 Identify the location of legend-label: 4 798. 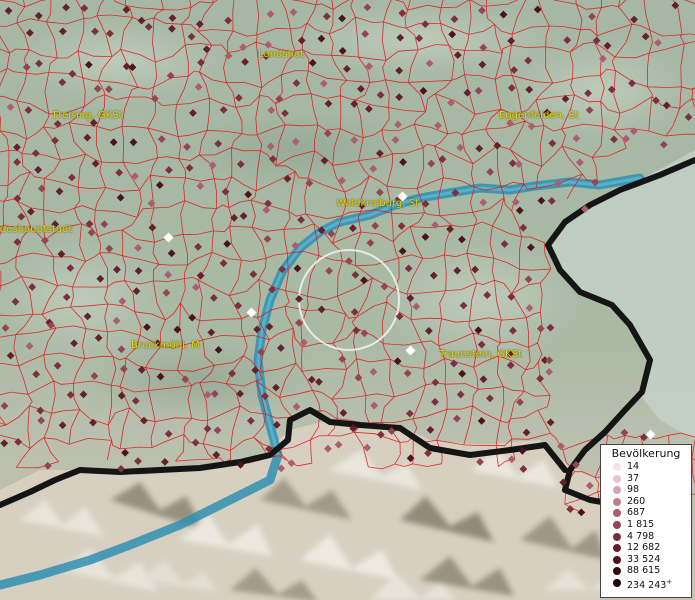
(641, 536).